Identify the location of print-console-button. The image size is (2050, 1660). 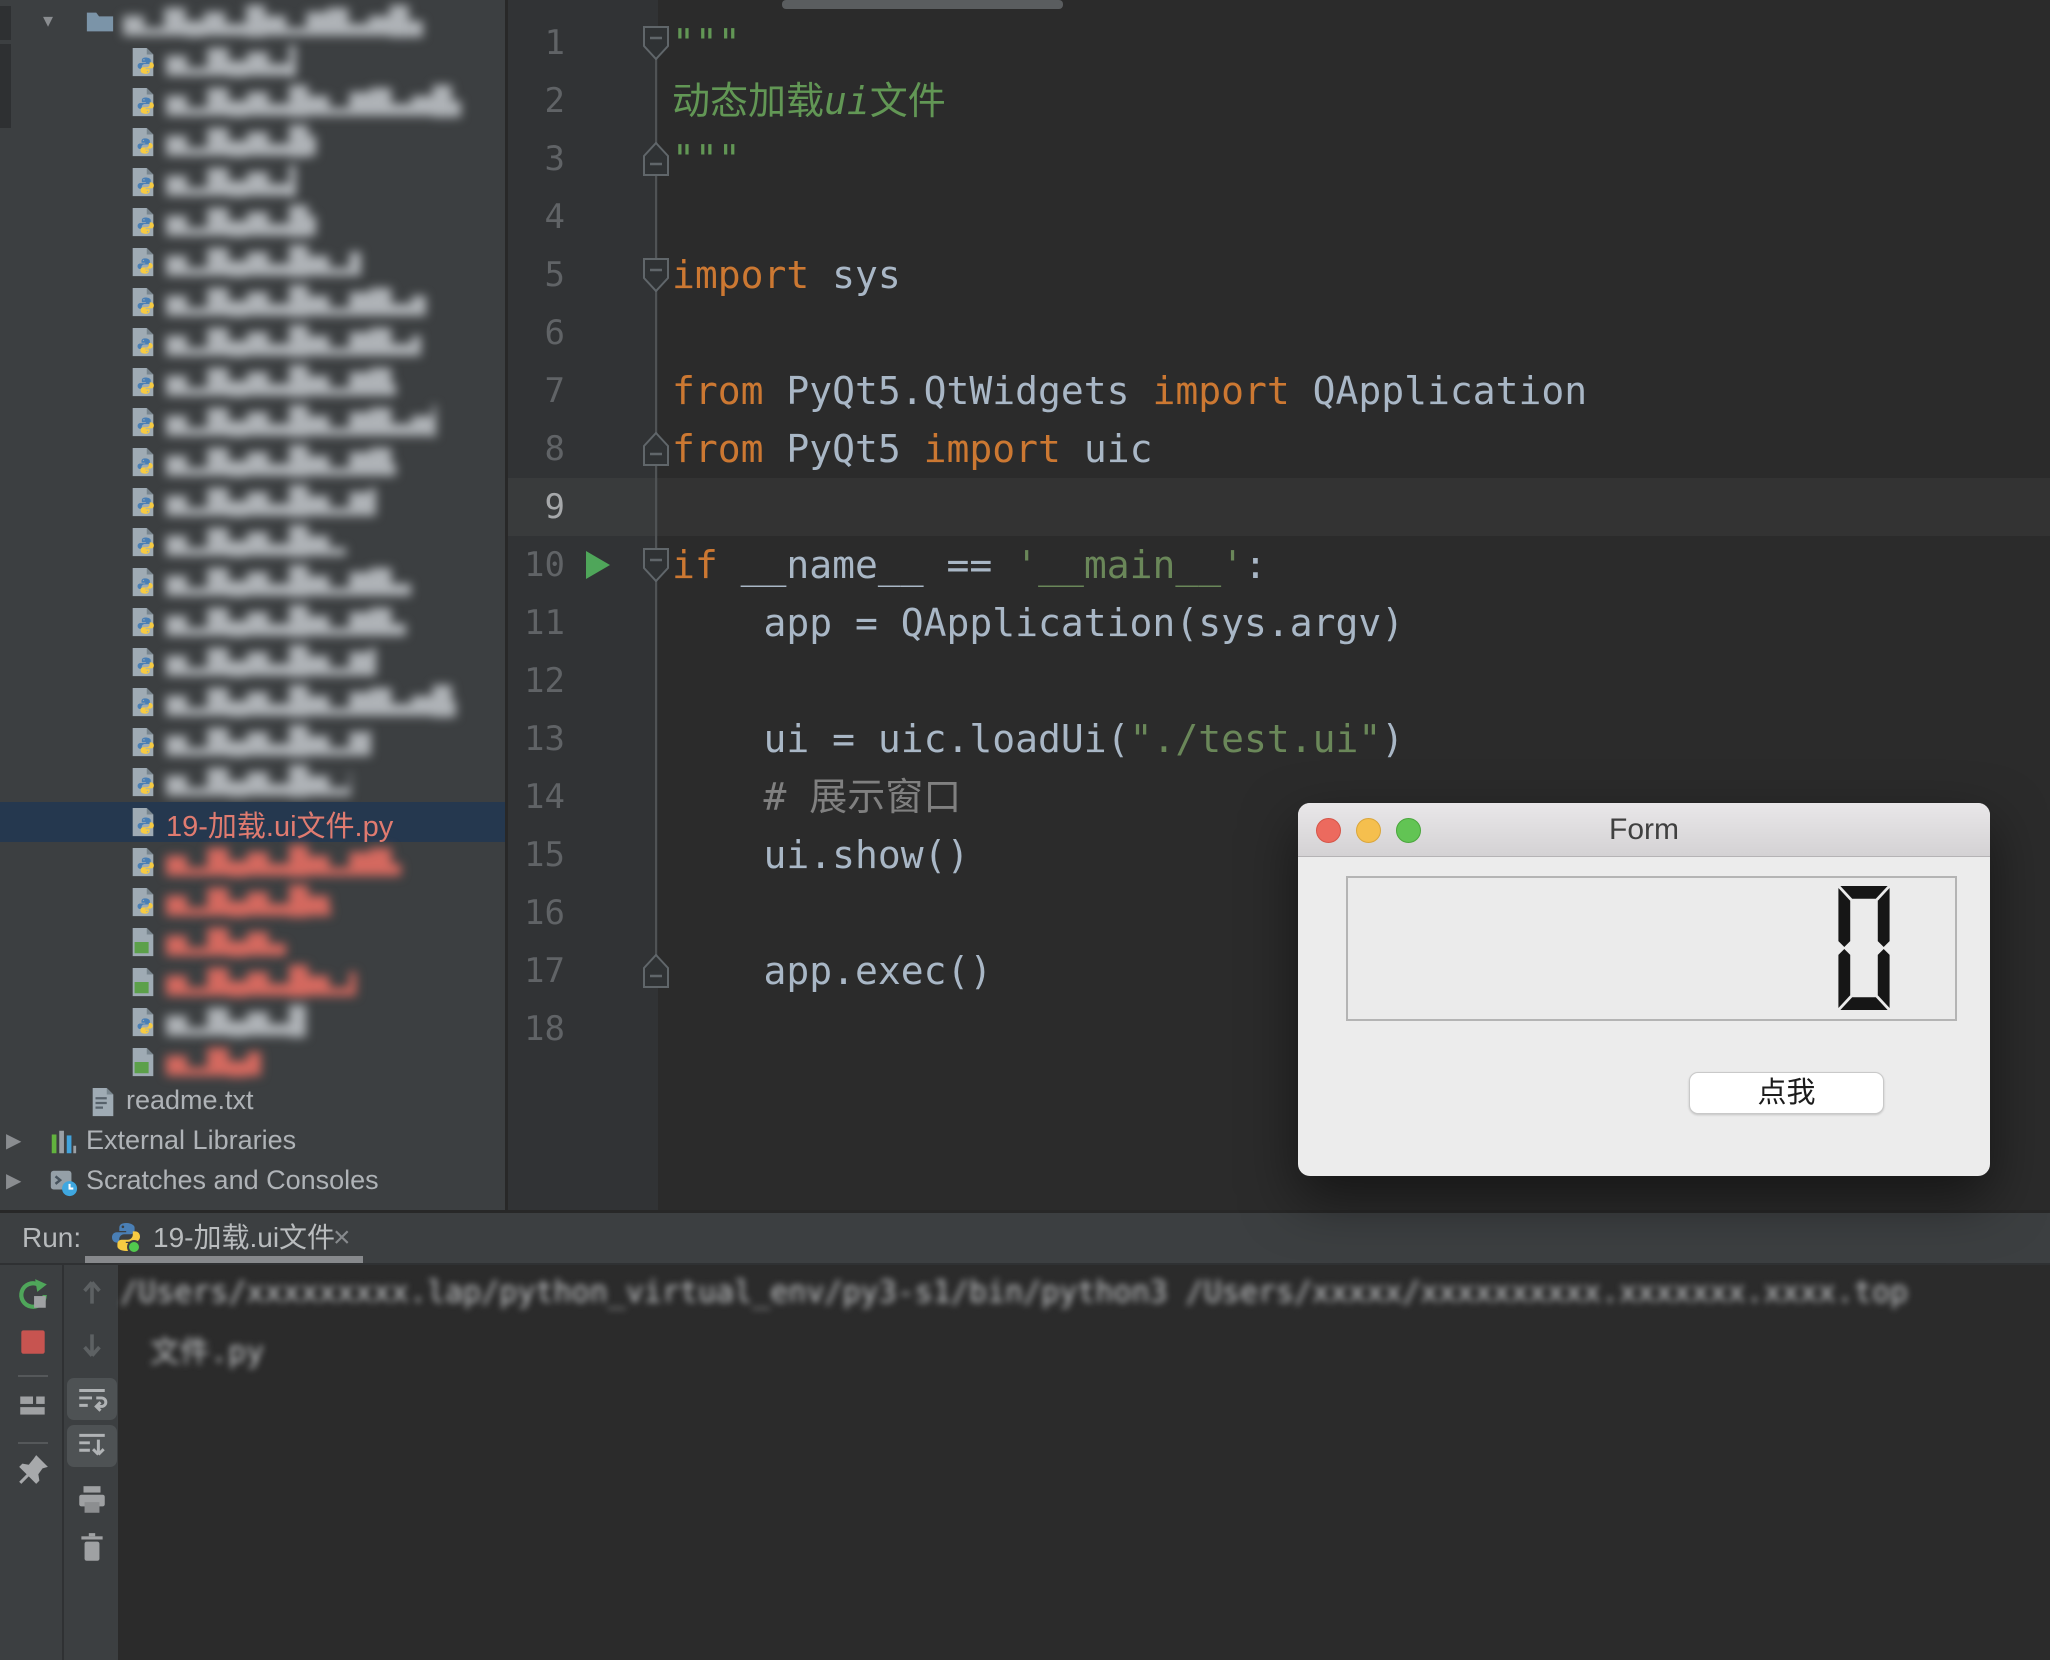
(92, 1500).